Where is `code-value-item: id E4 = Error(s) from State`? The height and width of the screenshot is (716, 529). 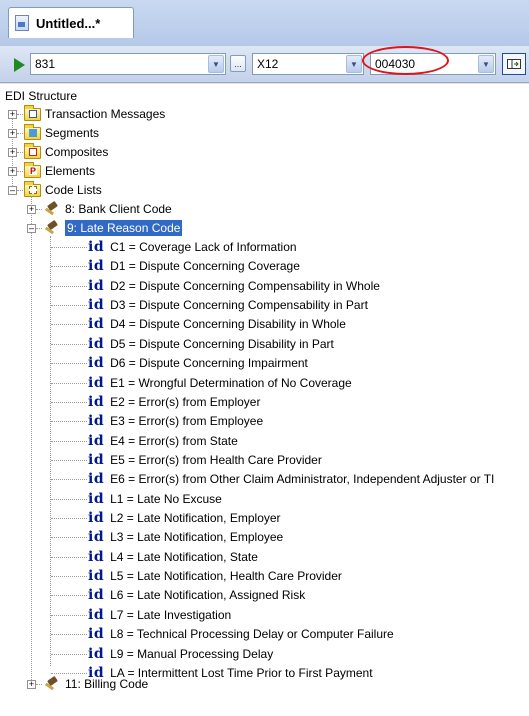
code-value-item: id E4 = Error(s) from State is located at coordinates (163, 441).